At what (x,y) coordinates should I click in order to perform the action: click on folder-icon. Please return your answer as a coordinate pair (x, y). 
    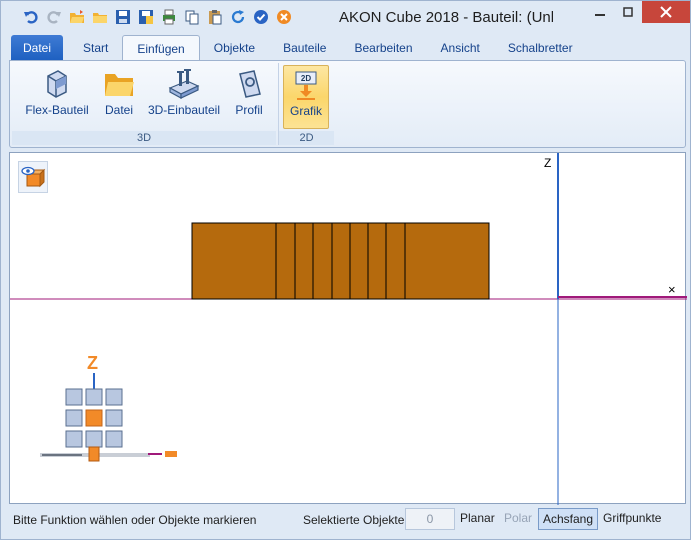
    Looking at the image, I should click on (100, 17).